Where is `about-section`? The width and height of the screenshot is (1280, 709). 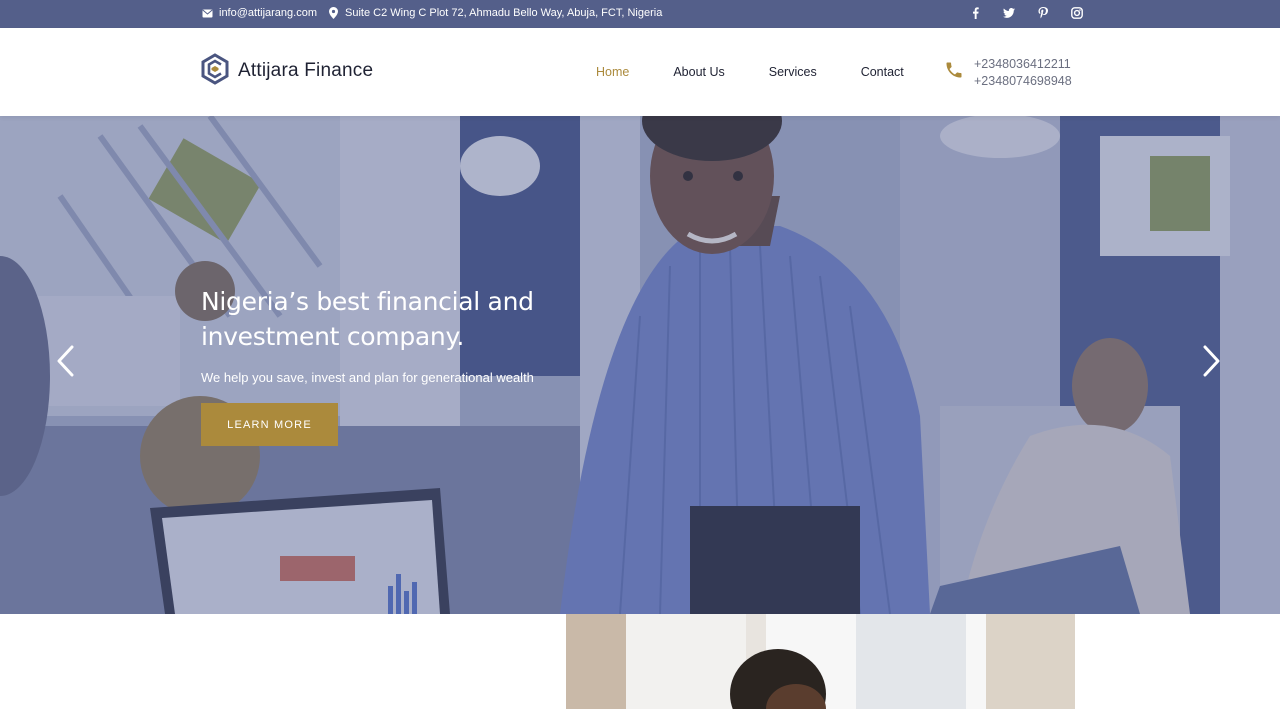 about-section is located at coordinates (640, 661).